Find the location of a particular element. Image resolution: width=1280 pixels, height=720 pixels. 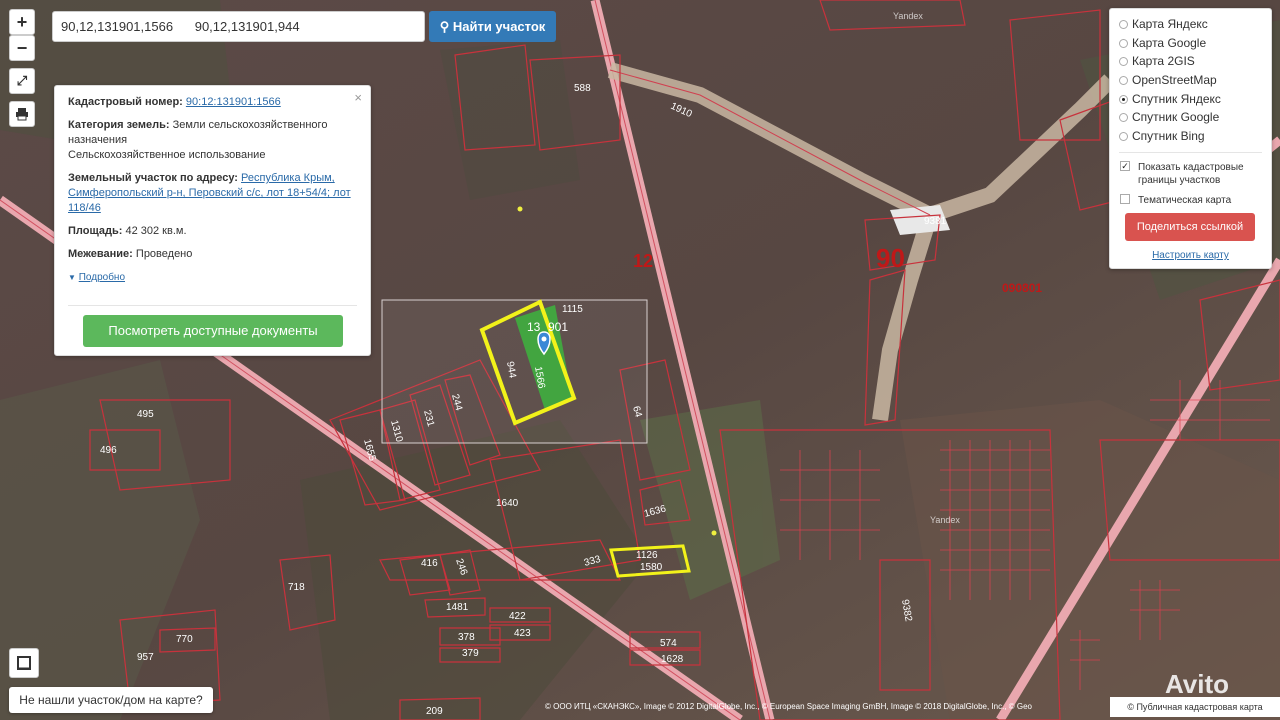

parcel-label: 378 is located at coordinates (466, 637).